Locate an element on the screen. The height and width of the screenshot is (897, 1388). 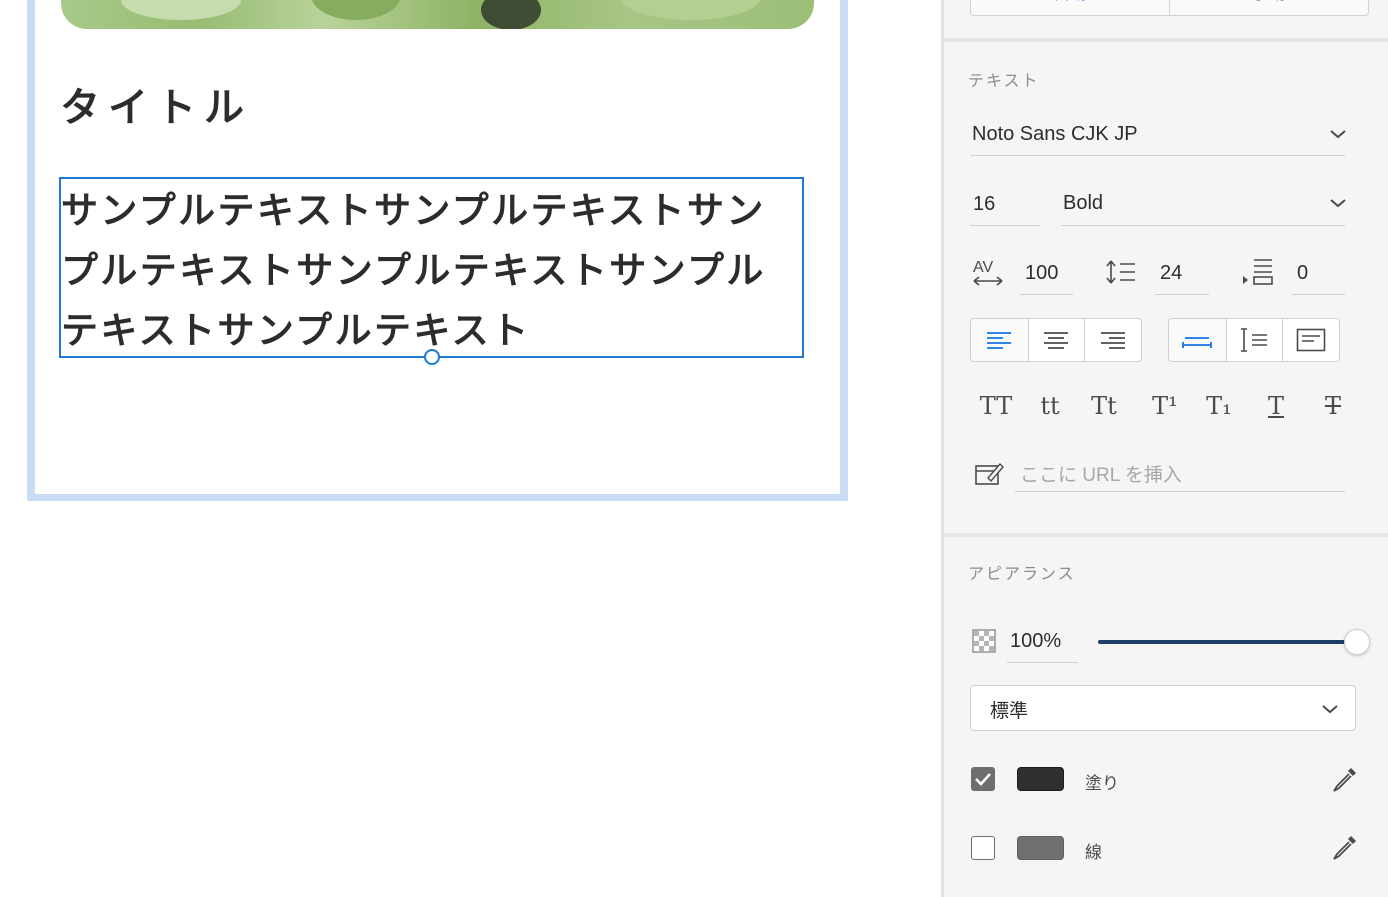
stroke-checkbox is located at coordinates (983, 848).